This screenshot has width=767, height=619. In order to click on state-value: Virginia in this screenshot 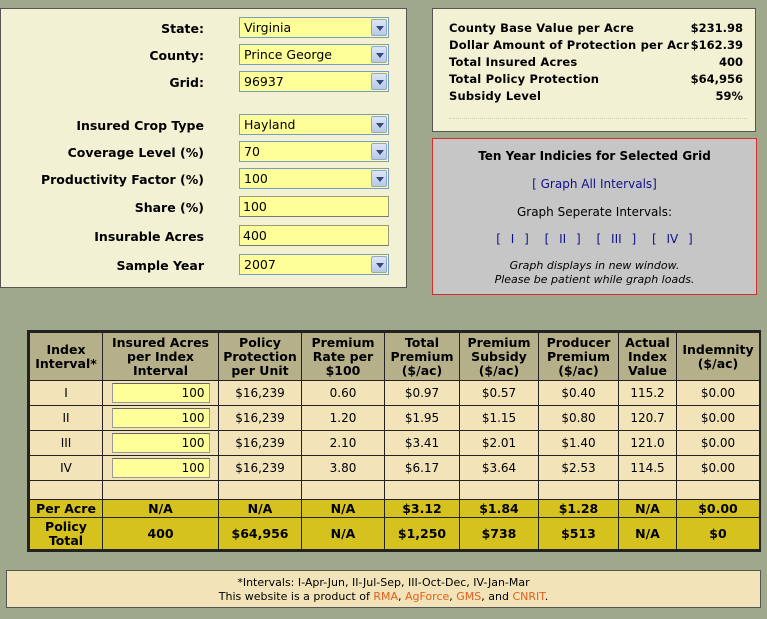, I will do `click(268, 27)`.